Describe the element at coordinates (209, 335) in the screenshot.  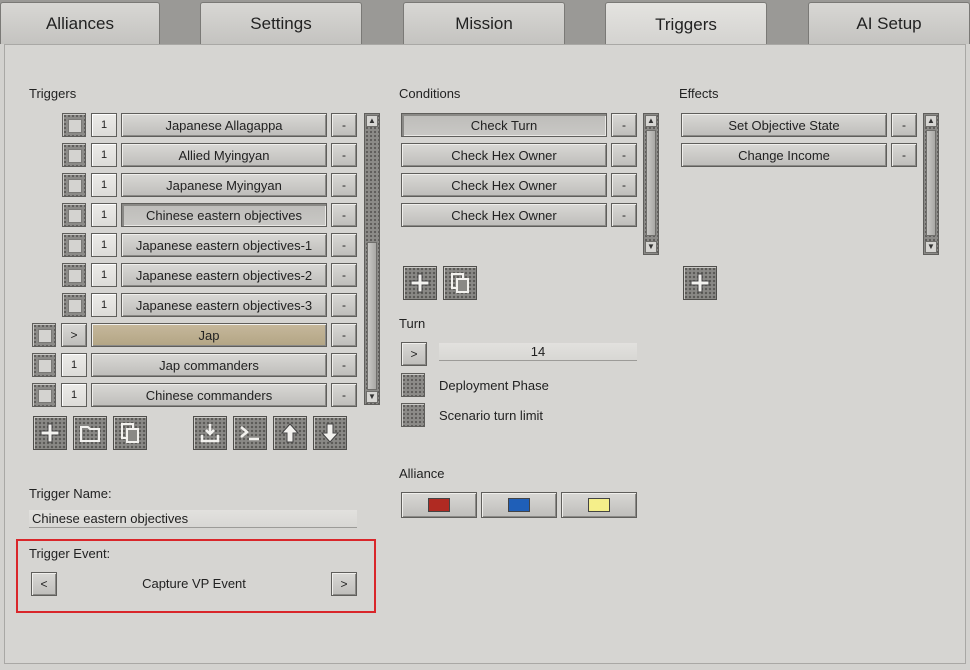
I see `trigger-group-item: Jap` at that location.